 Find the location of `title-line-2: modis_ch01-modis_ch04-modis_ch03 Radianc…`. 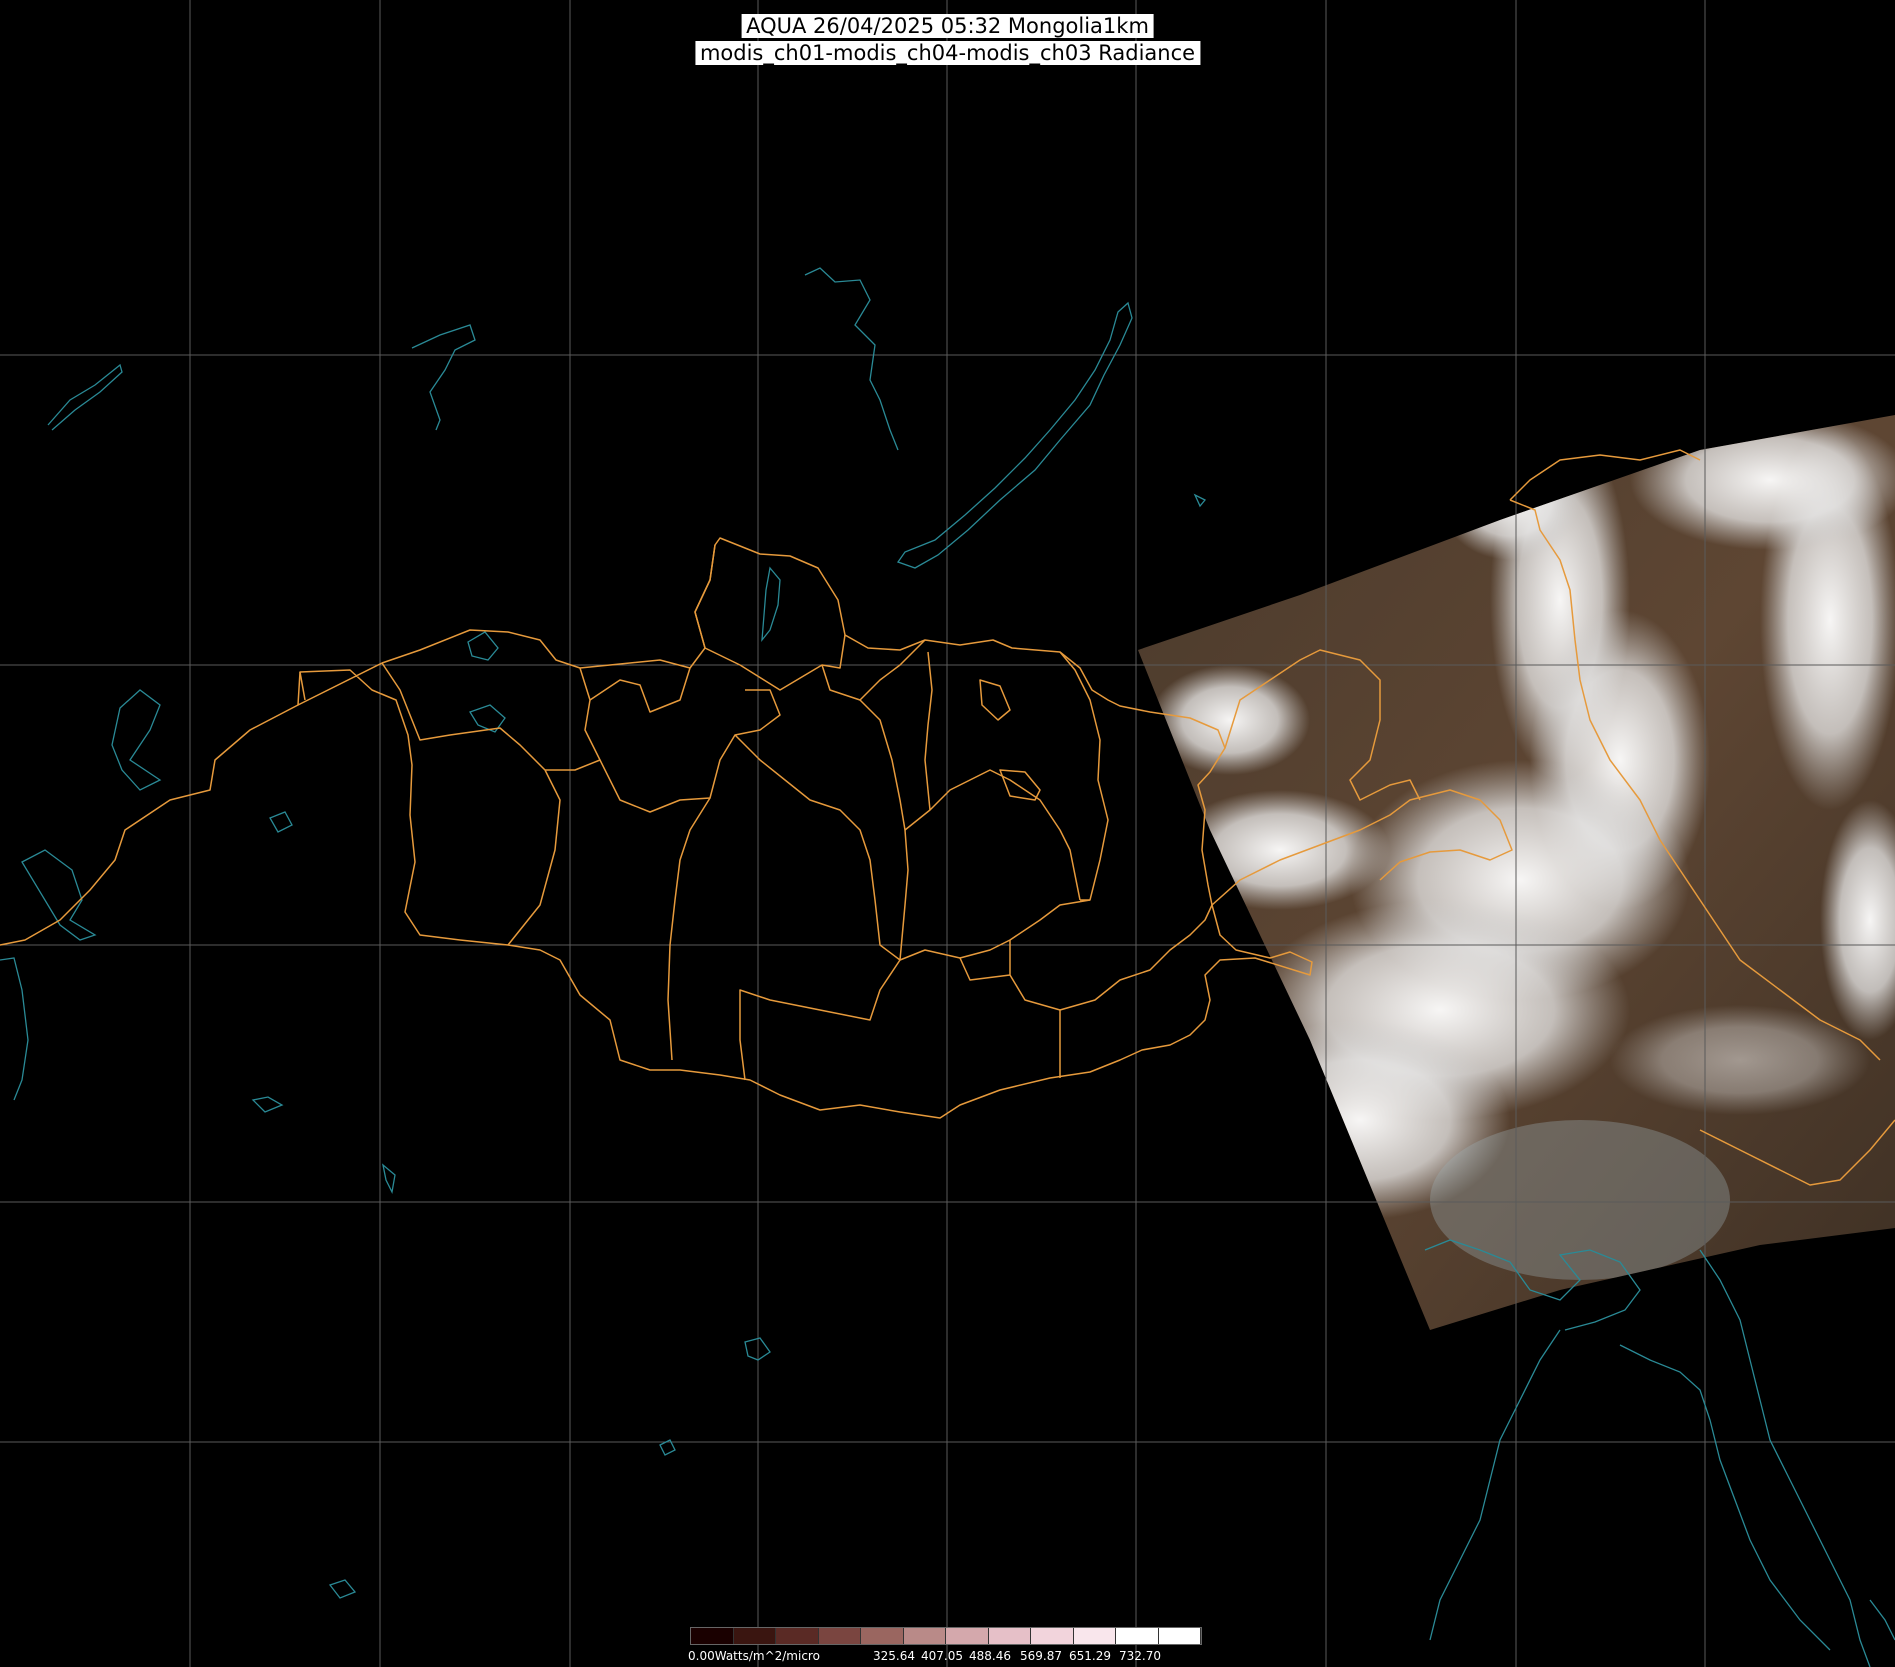

title-line-2: modis_ch01-modis_ch04-modis_ch03 Radianc… is located at coordinates (947, 53).